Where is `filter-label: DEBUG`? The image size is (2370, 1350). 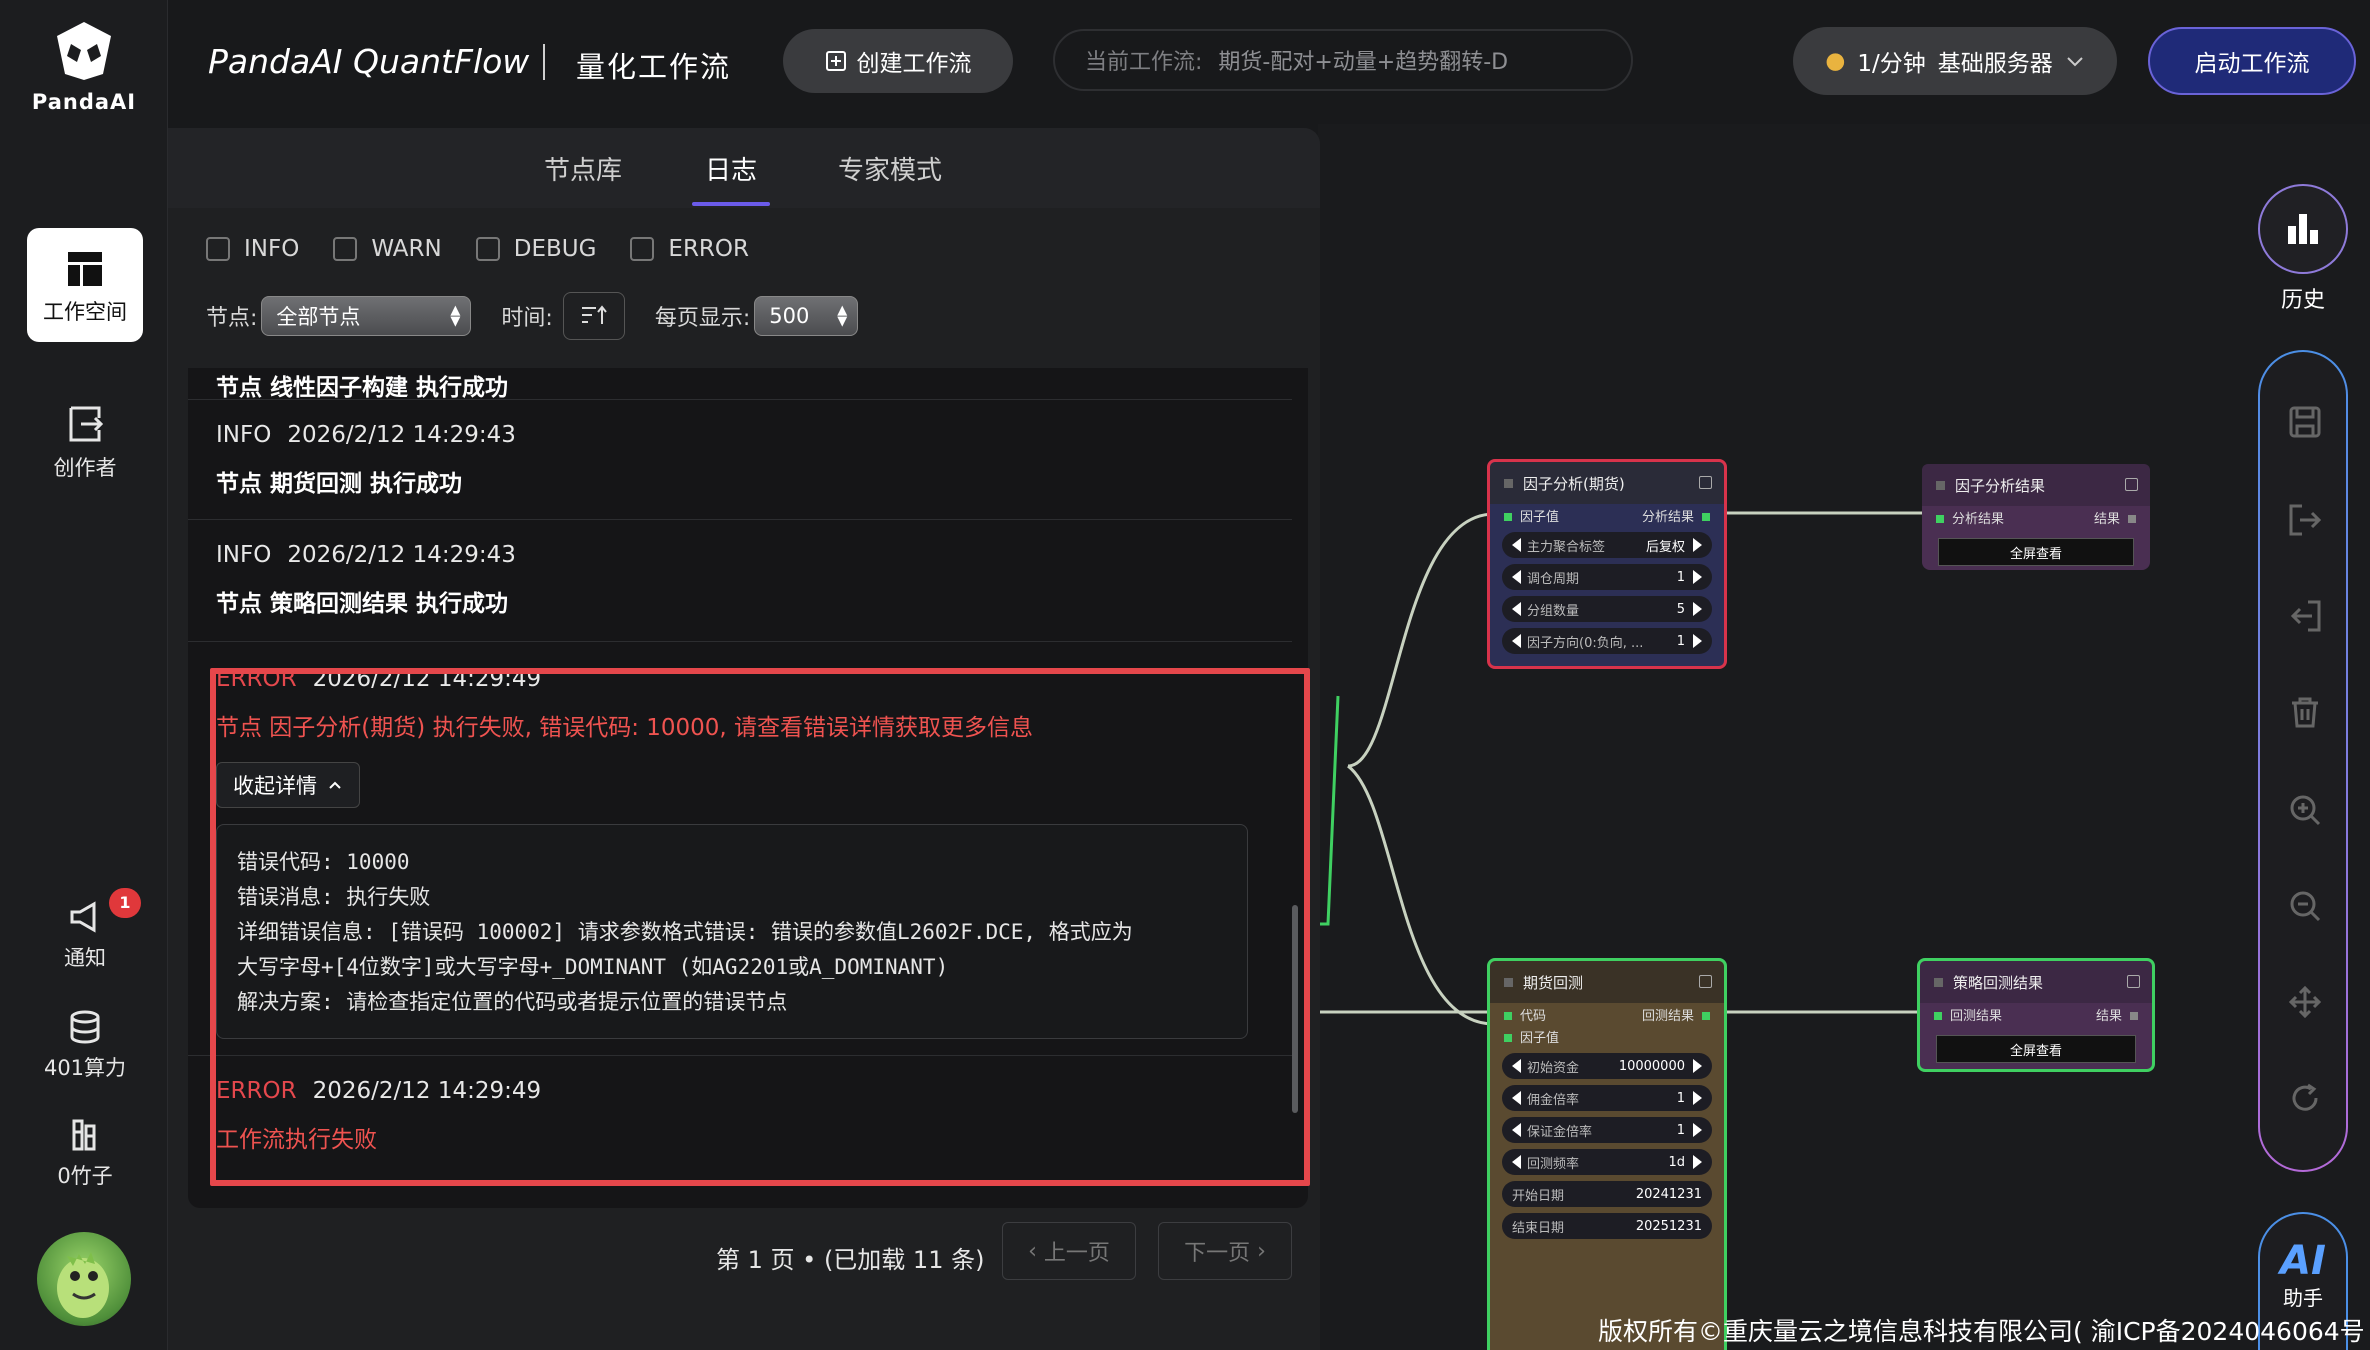 filter-label: DEBUG is located at coordinates (555, 249).